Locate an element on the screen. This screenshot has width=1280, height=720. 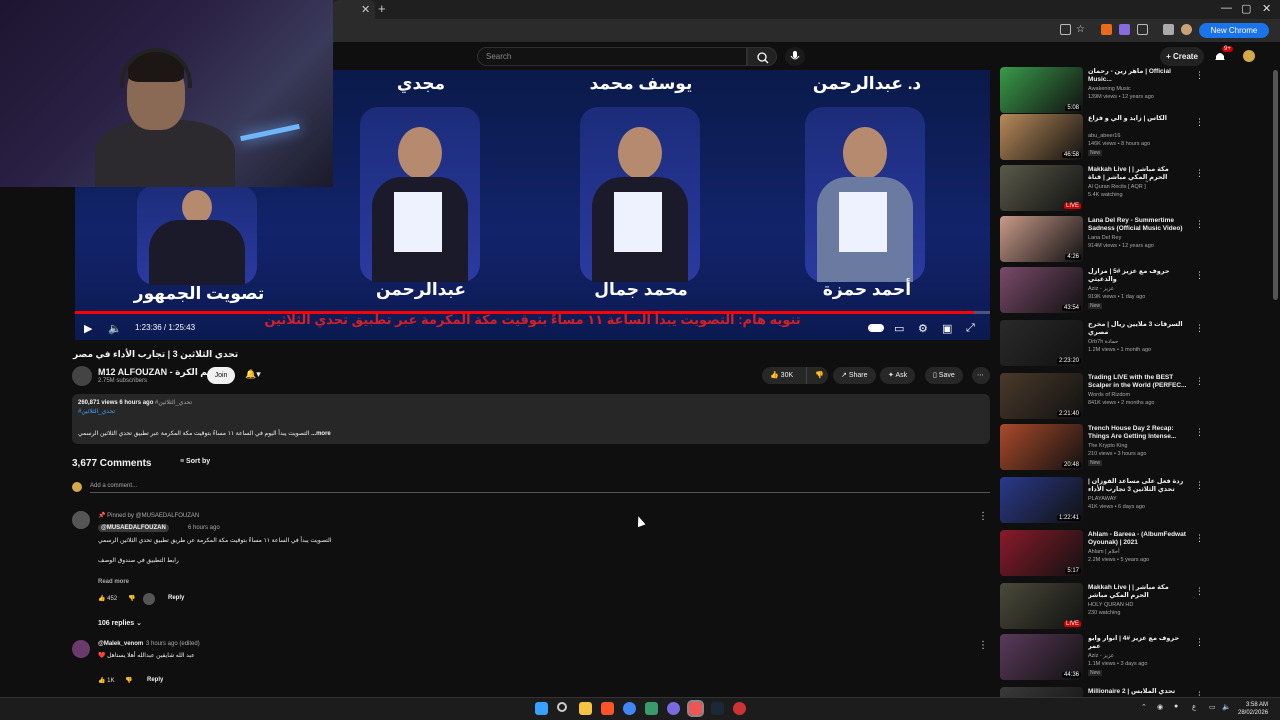
language-icon: ع is located at coordinates (1194, 707).